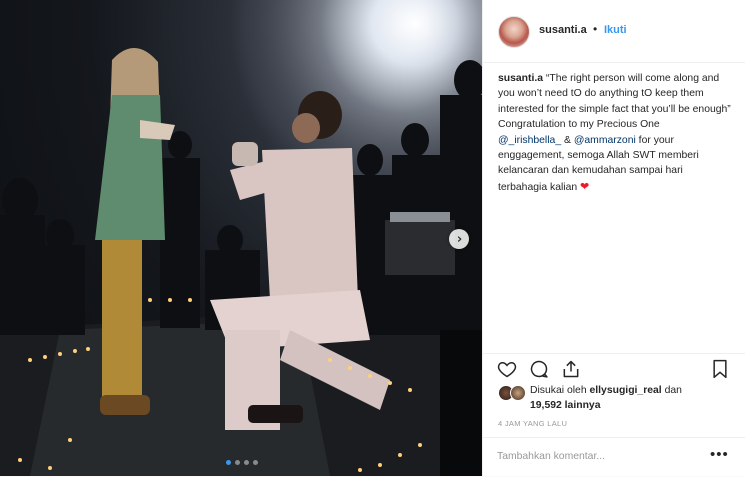  What do you see at coordinates (567, 140) in the screenshot?
I see `caption-ampersand: &` at bounding box center [567, 140].